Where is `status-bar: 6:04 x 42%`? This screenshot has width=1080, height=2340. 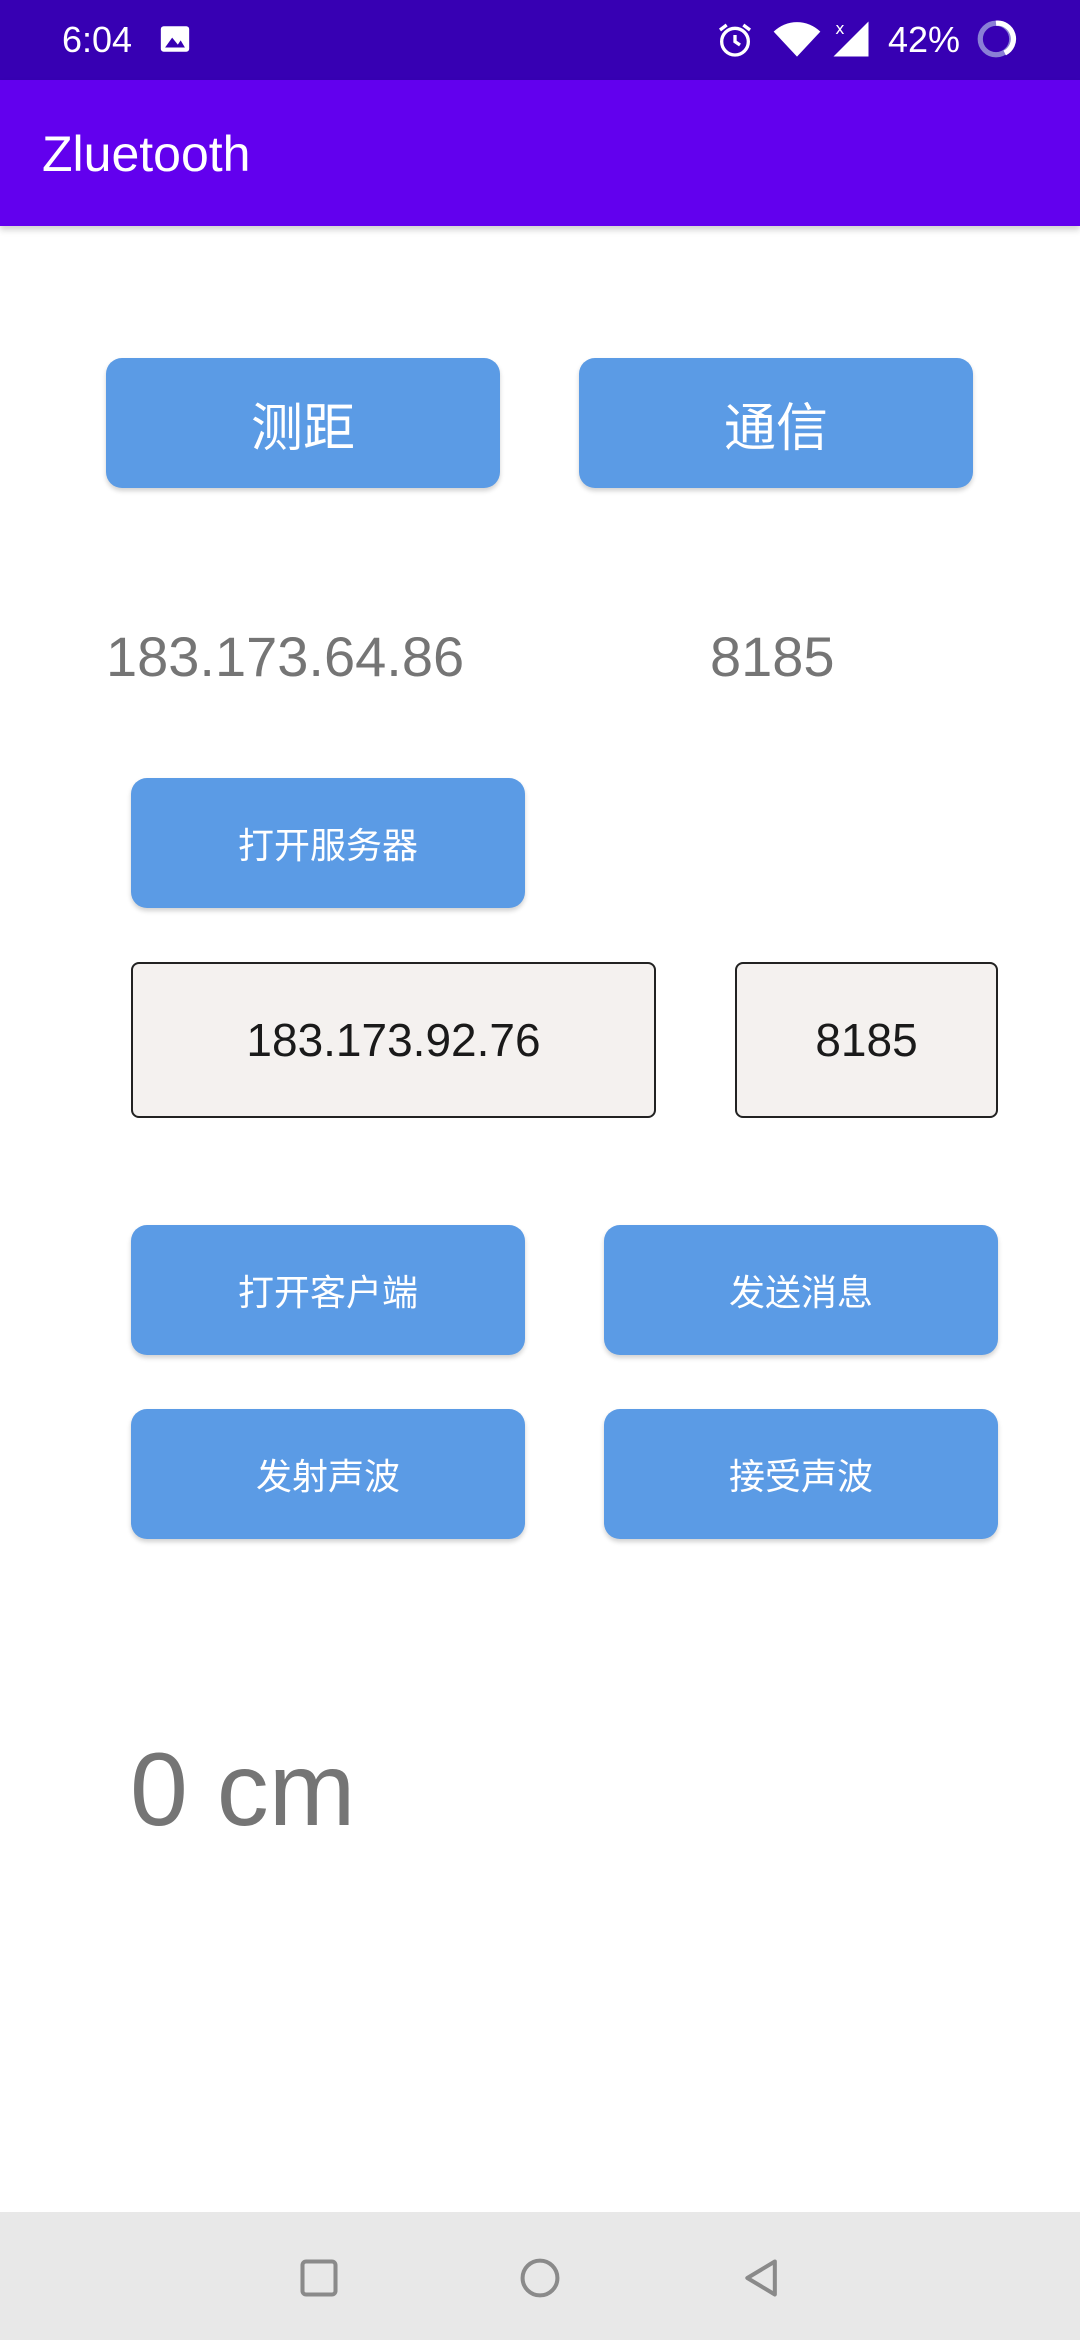
status-bar: 6:04 x 42% is located at coordinates (540, 40).